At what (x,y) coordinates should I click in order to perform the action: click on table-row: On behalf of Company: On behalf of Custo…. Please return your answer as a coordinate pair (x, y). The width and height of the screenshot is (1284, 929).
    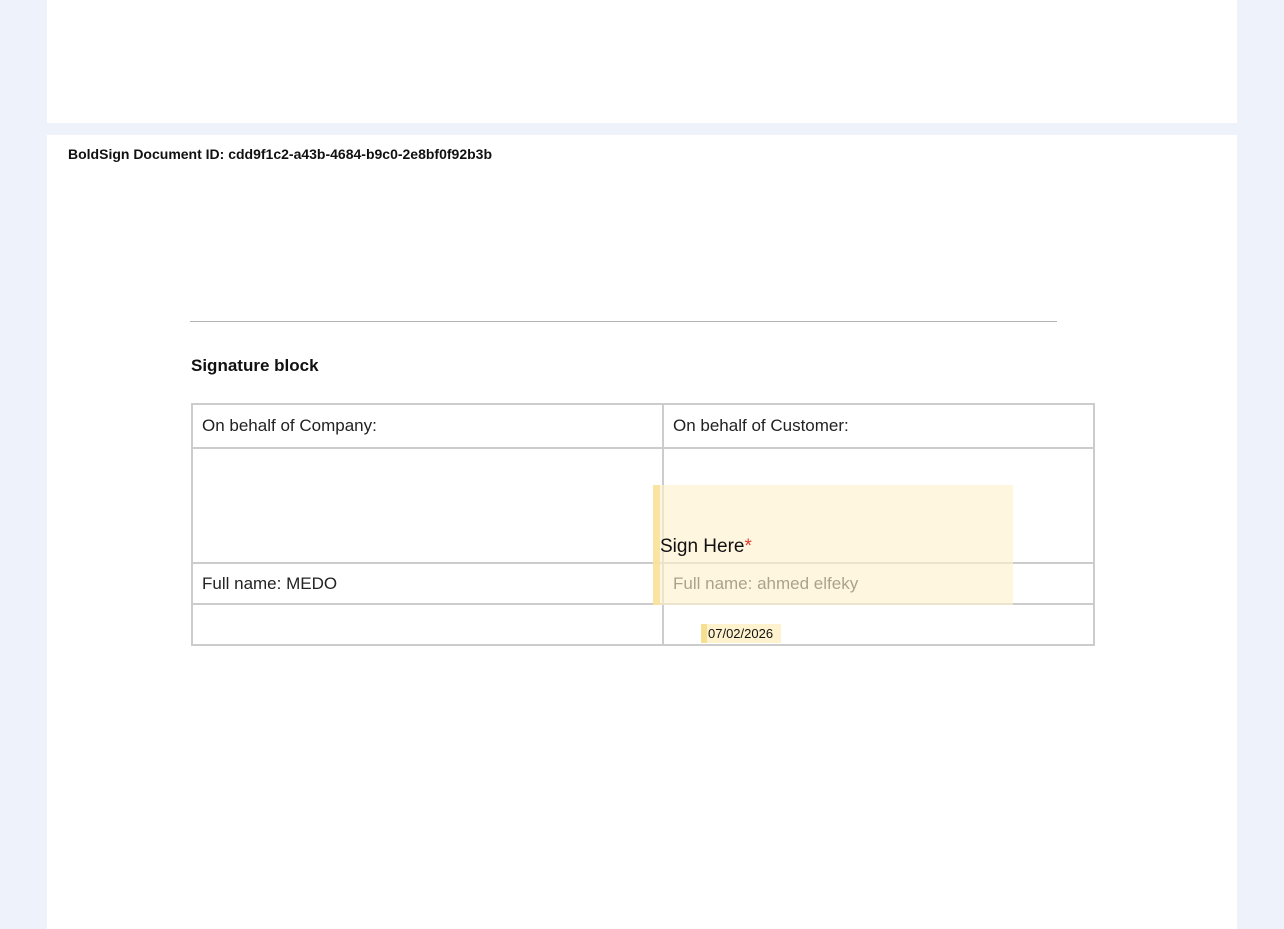
    Looking at the image, I should click on (643, 426).